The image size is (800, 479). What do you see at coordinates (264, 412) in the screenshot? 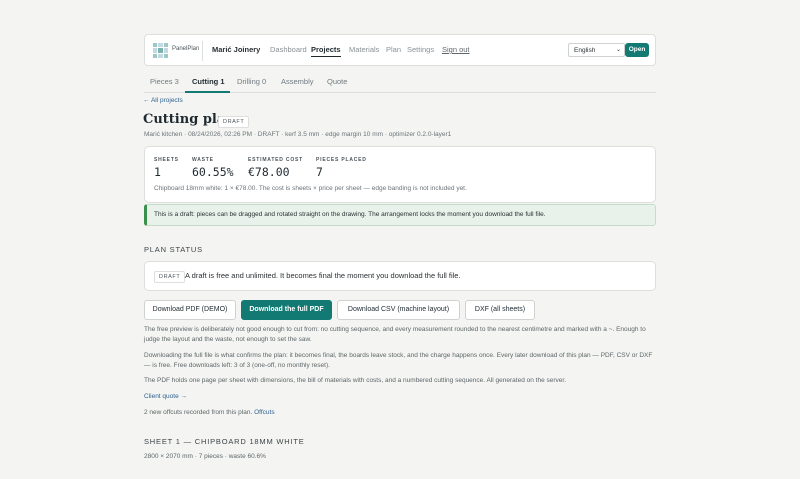
I see `offcuts-link: Offcuts` at bounding box center [264, 412].